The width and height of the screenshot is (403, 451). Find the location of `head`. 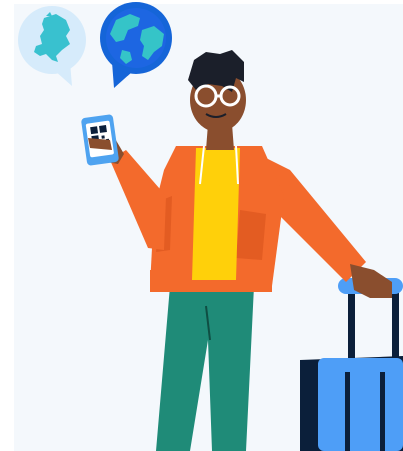

head is located at coordinates (217, 91).